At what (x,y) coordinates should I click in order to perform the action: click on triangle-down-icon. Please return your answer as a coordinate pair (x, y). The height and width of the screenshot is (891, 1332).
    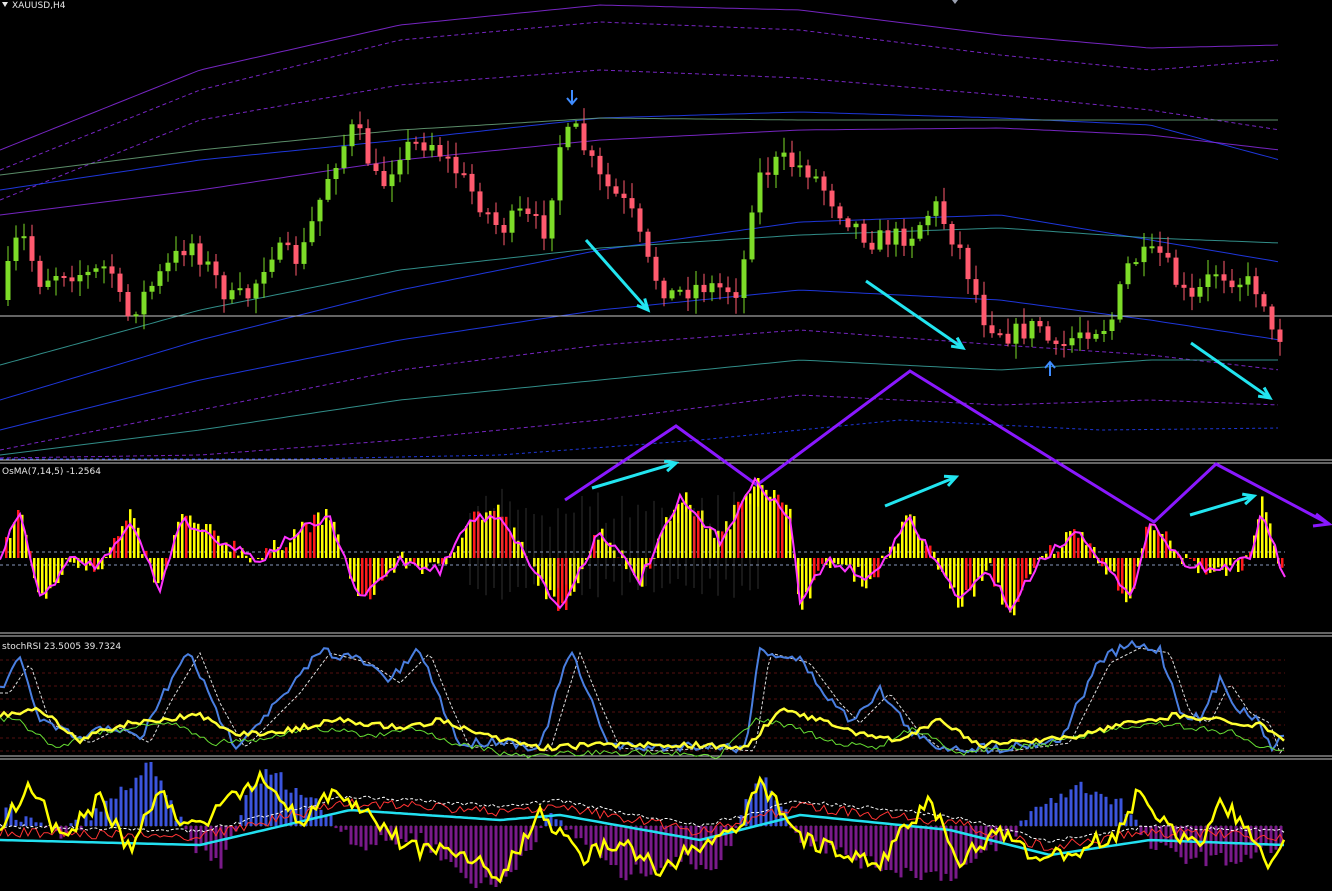
    Looking at the image, I should click on (5, 4).